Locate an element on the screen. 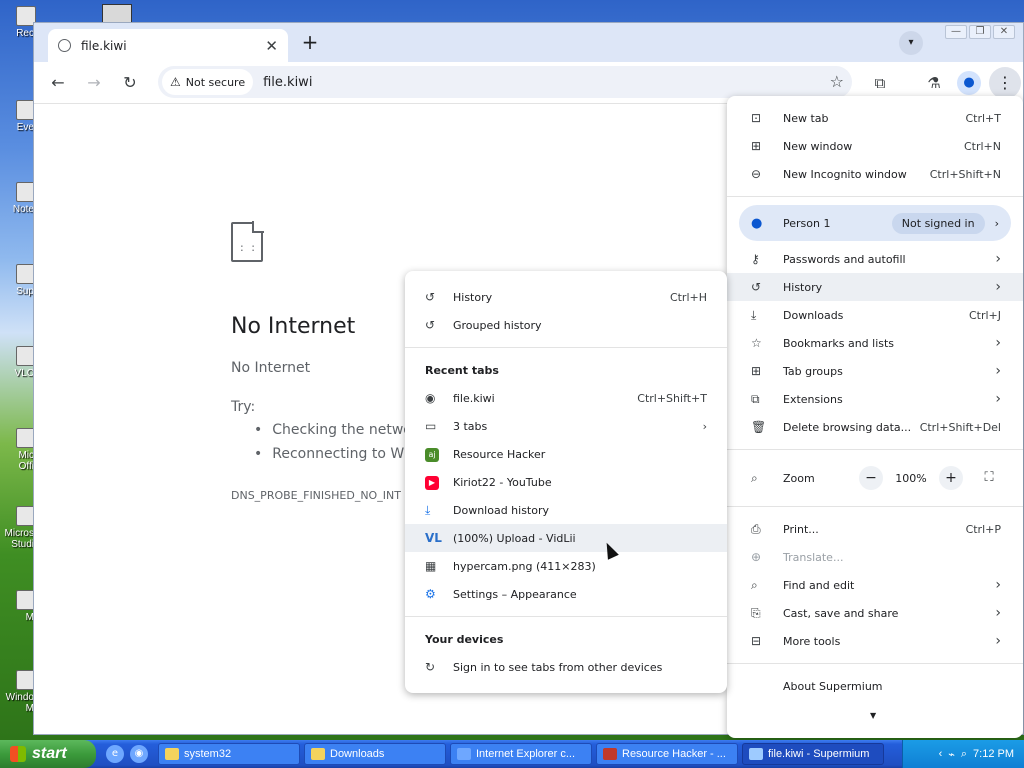 The height and width of the screenshot is (768, 1024). desktop-icon-event: Eve is located at coordinates (20, 116).